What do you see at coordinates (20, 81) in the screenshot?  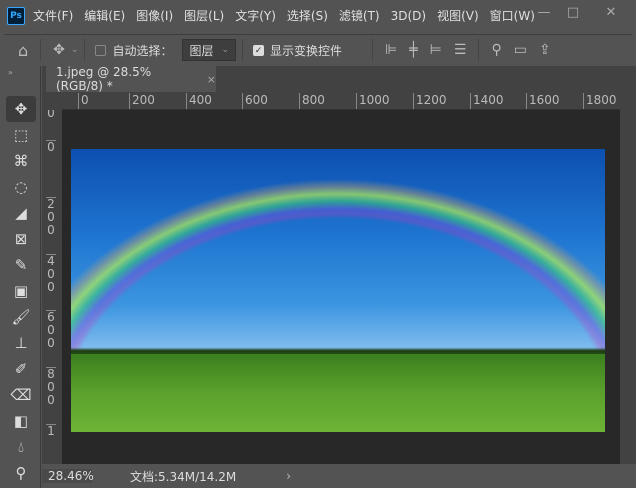 I see `collapse-icon: »` at bounding box center [20, 81].